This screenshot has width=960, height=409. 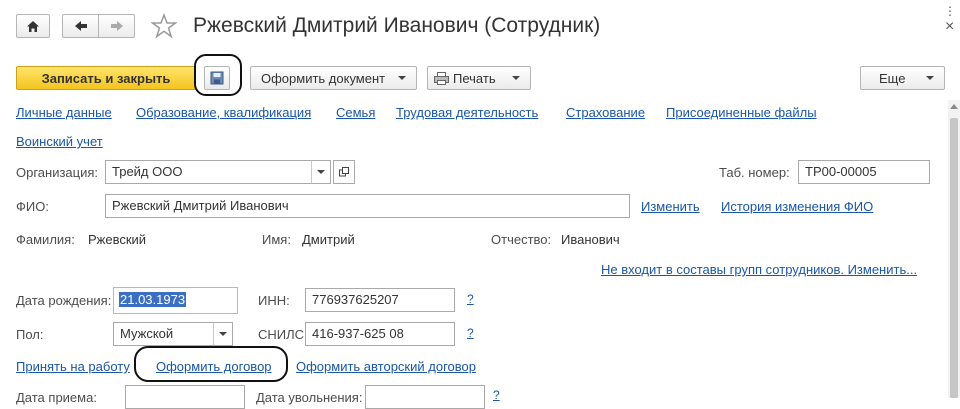 I want to click on home-button, so click(x=33, y=26).